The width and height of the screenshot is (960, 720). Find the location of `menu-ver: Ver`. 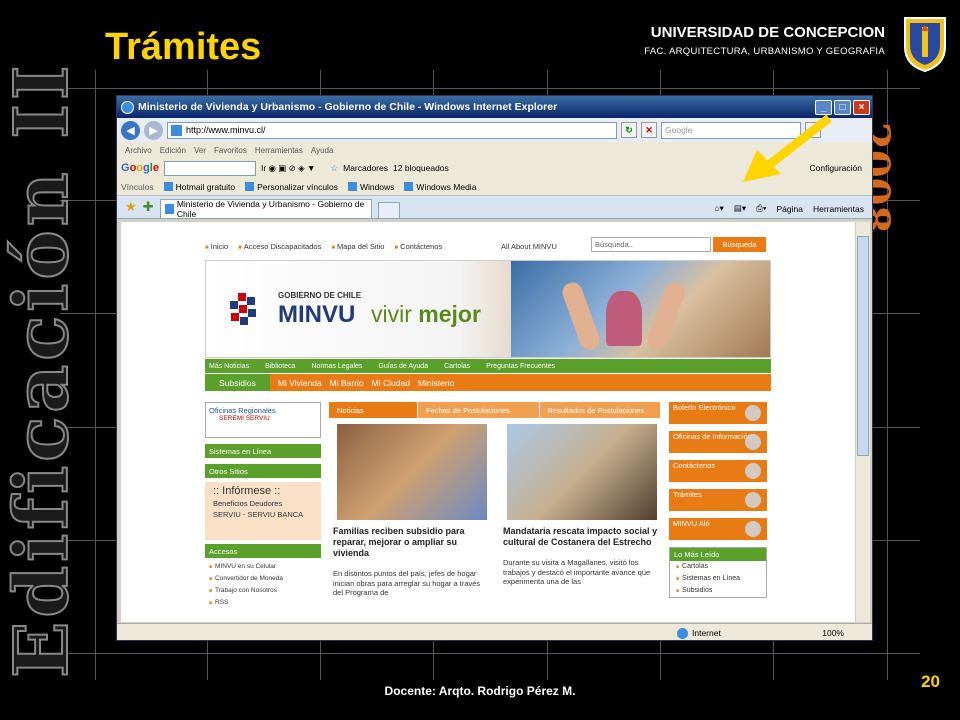

menu-ver: Ver is located at coordinates (200, 150).